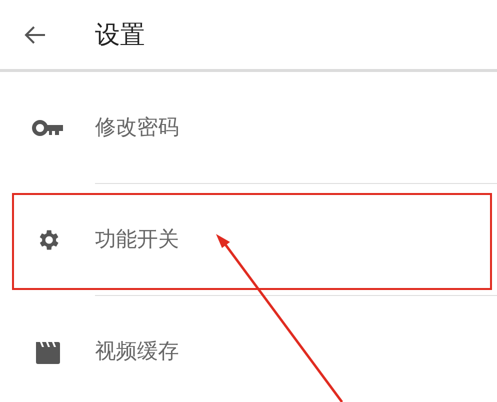  Describe the element at coordinates (120, 34) in the screenshot. I see `page-title: 设置` at that location.